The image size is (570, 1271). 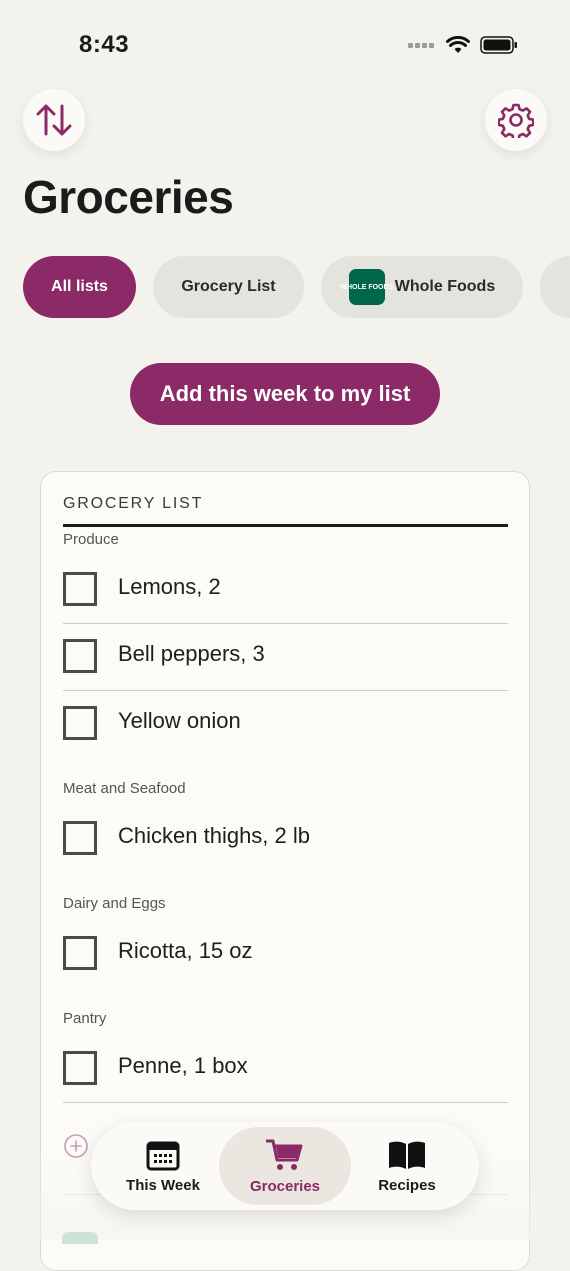 I want to click on sort-button, so click(x=54, y=120).